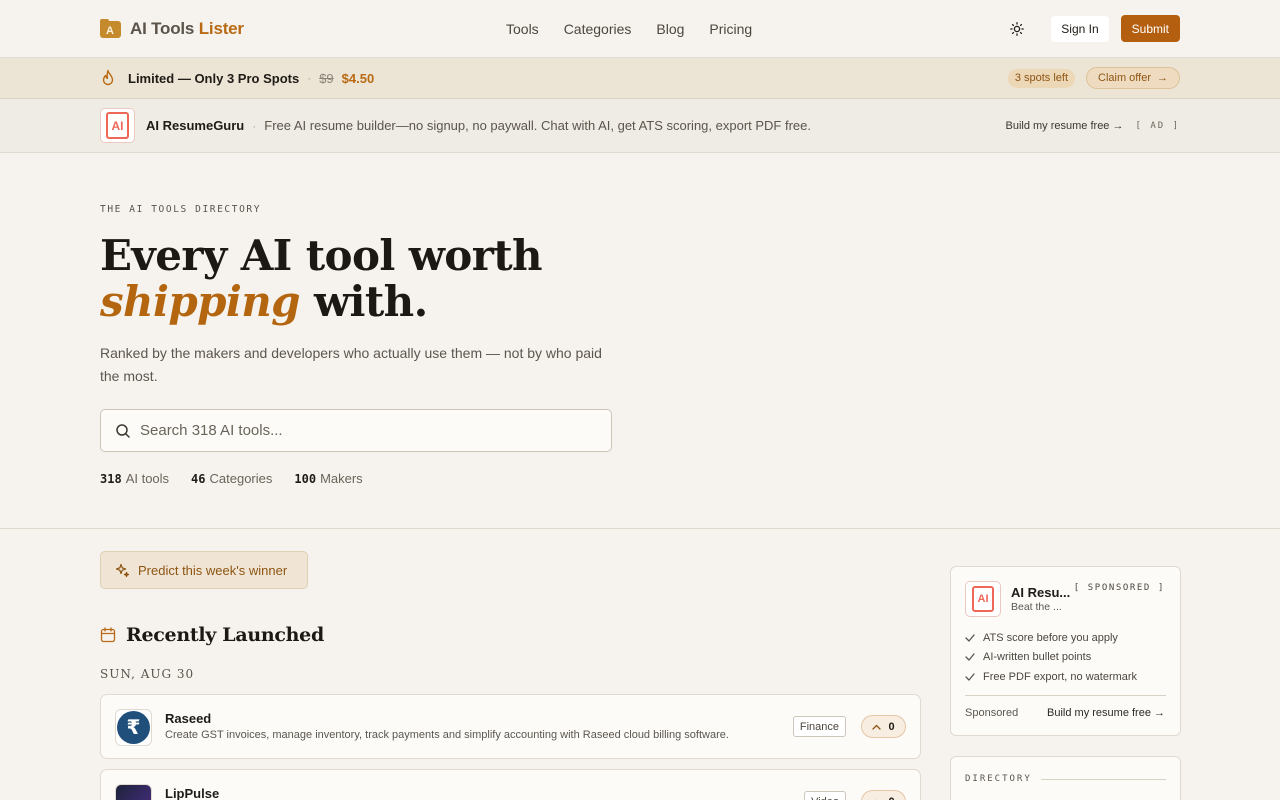 The width and height of the screenshot is (1280, 800). What do you see at coordinates (122, 570) in the screenshot?
I see `sparkle-icon` at bounding box center [122, 570].